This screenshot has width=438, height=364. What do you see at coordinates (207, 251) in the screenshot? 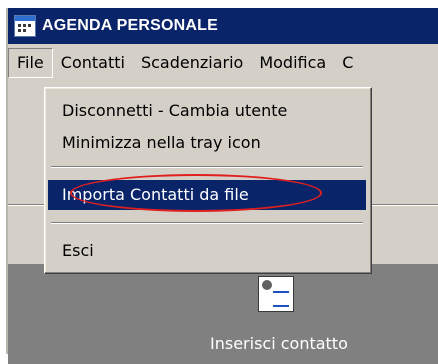
I see `menuitem-esci: Esci` at bounding box center [207, 251].